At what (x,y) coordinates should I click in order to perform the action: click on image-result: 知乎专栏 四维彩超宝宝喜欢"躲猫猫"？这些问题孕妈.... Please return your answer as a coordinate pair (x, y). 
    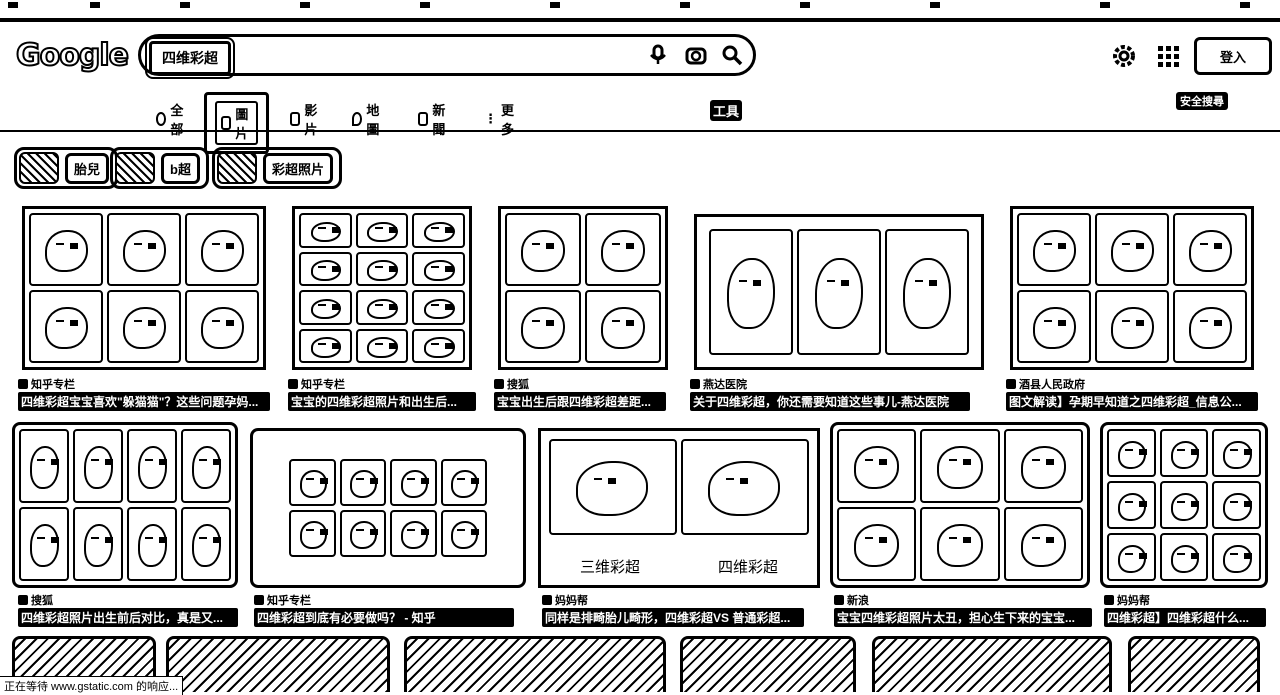
    Looking at the image, I should click on (144, 308).